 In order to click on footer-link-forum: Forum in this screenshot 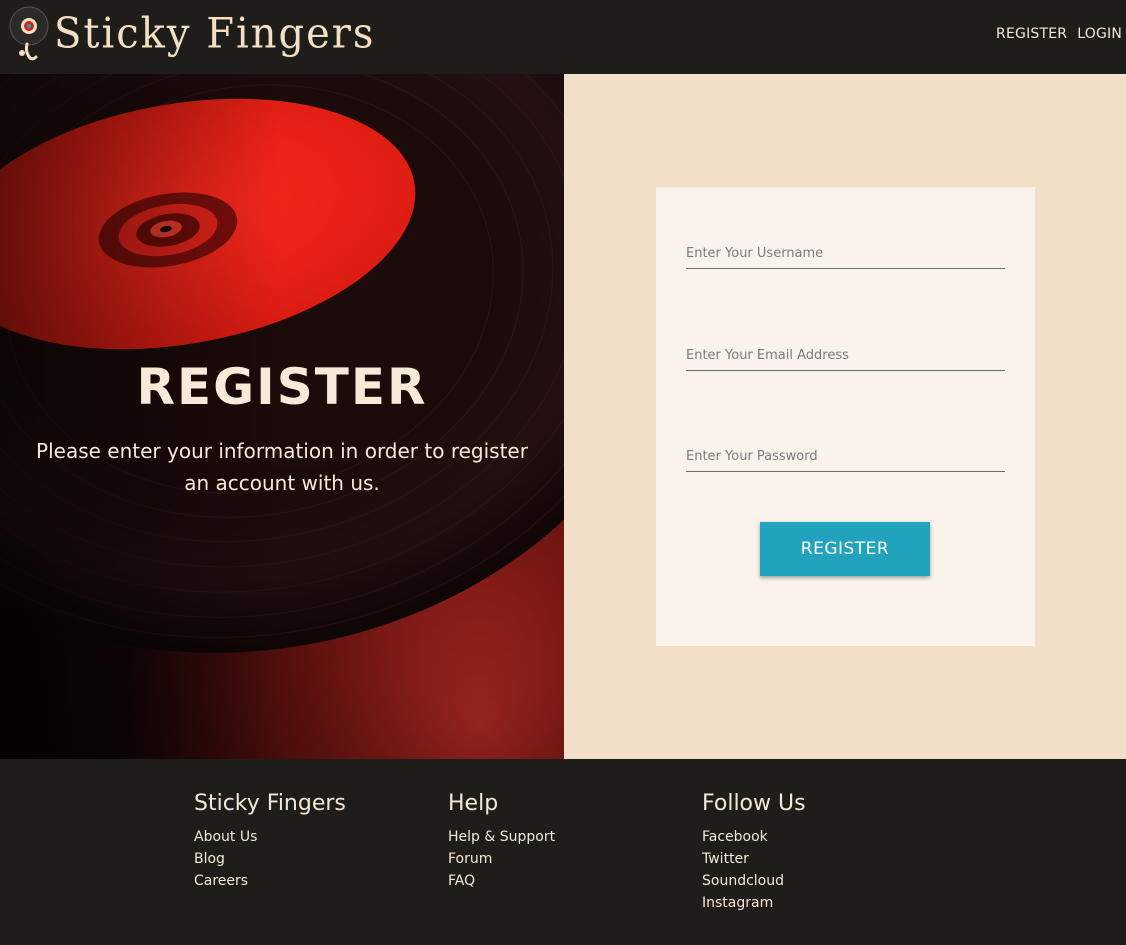, I will do `click(470, 859)`.